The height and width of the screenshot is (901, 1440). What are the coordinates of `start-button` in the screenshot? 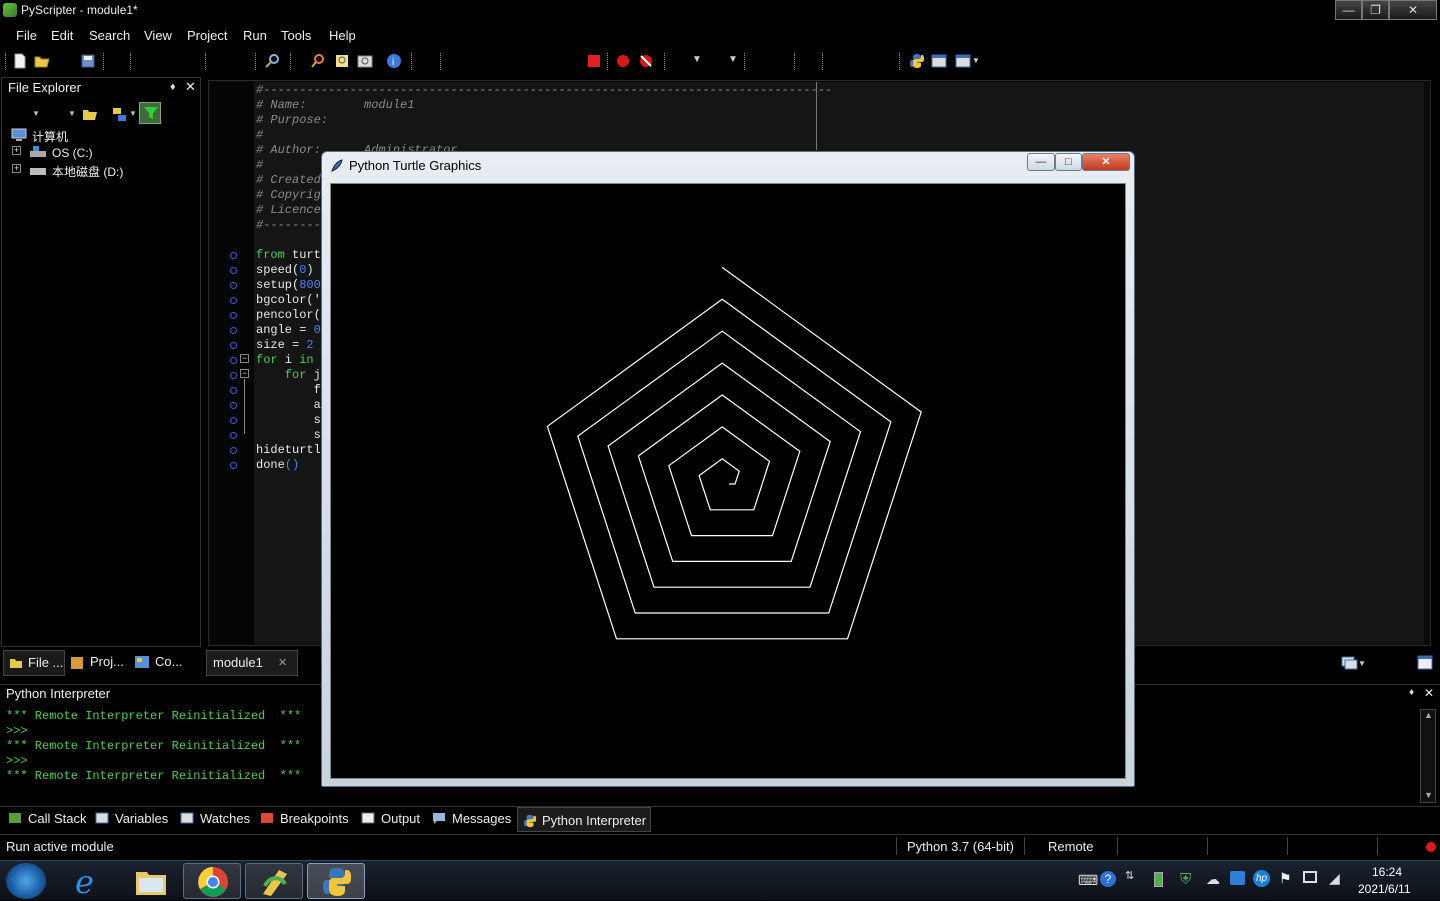 It's located at (26, 881).